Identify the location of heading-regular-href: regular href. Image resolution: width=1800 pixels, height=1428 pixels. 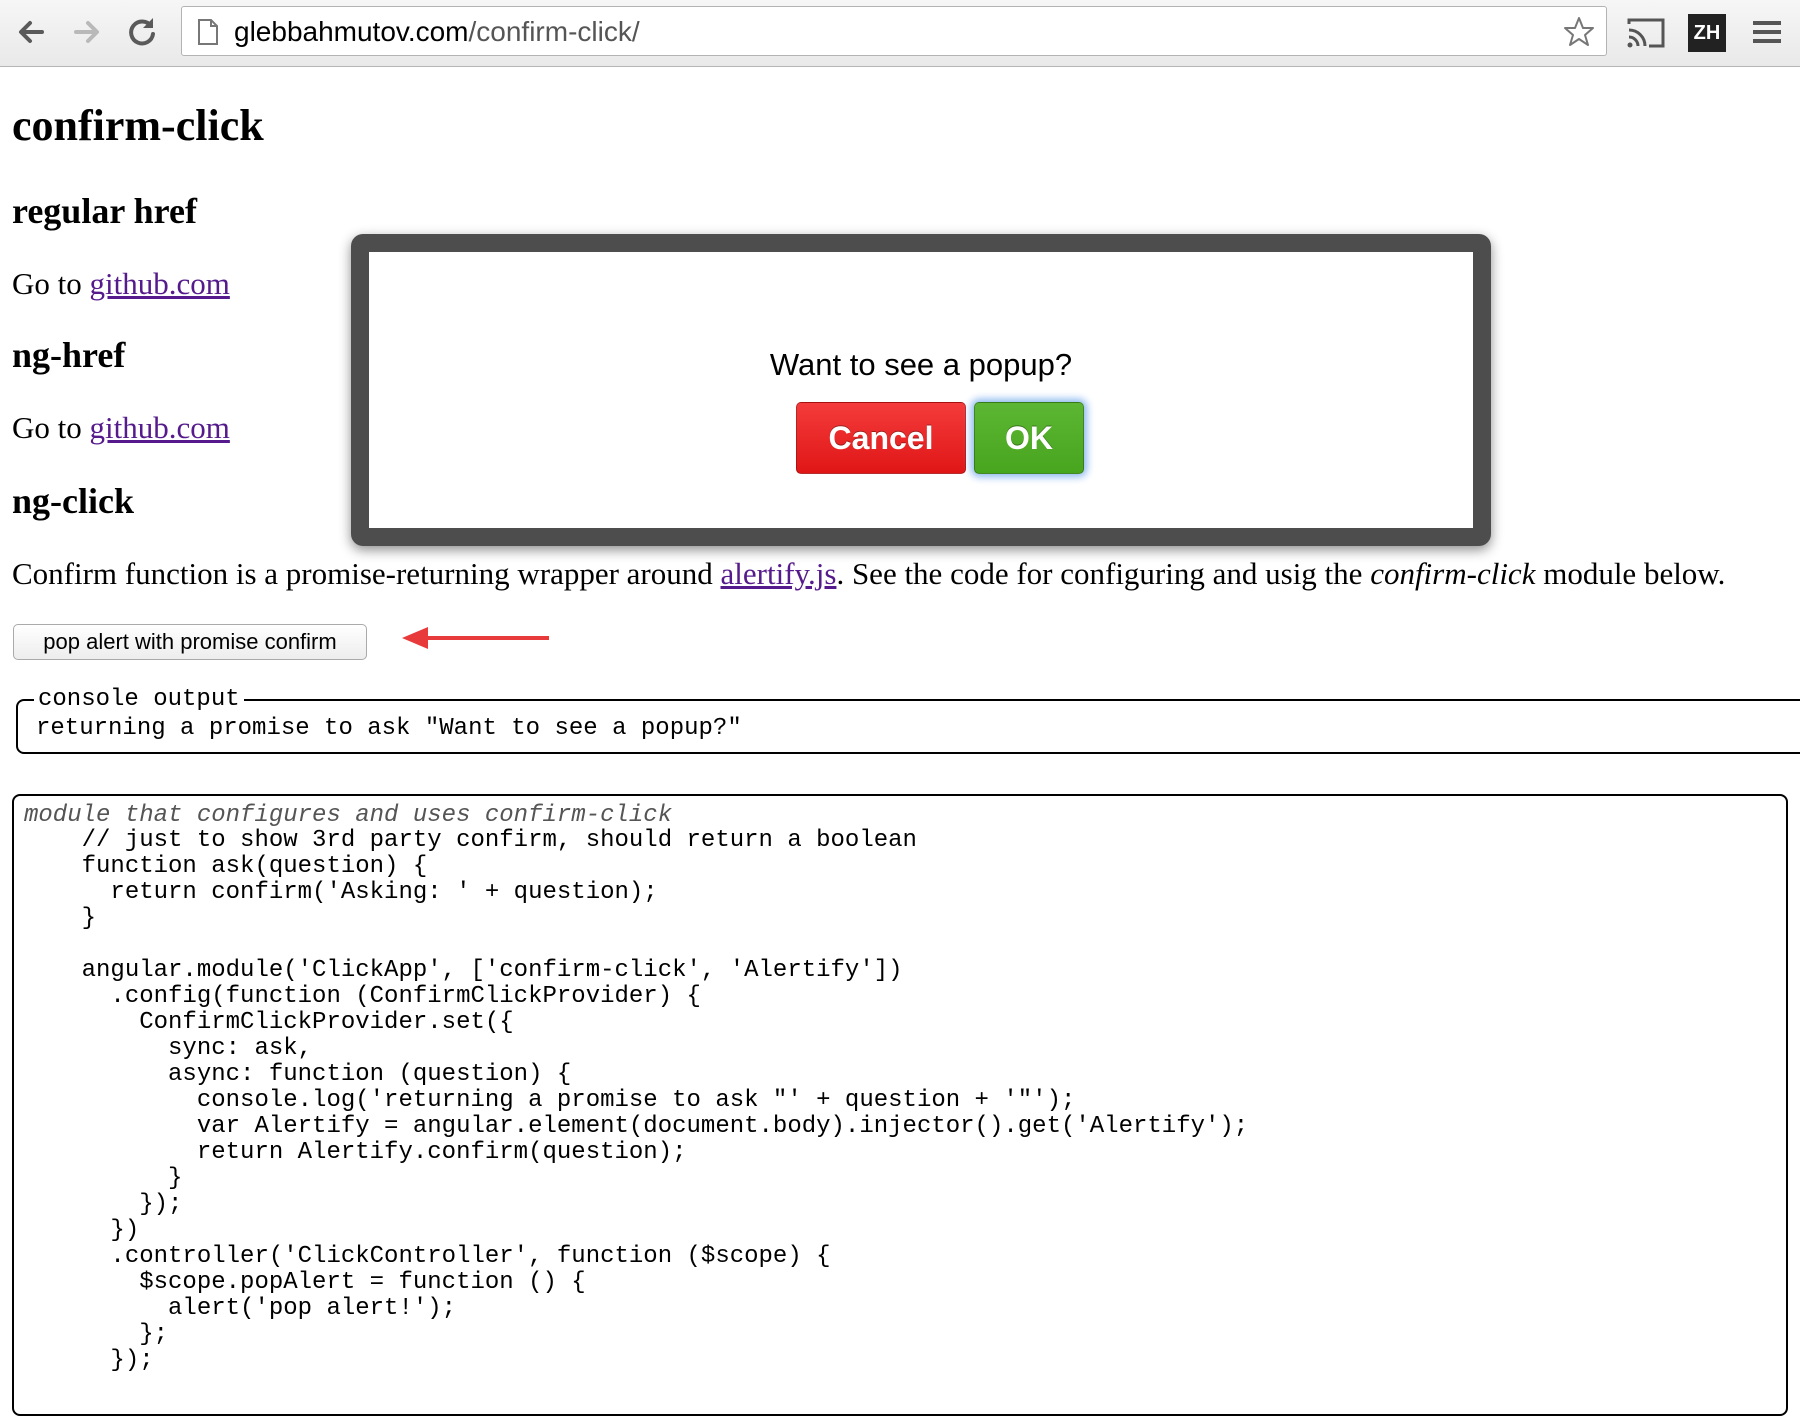
(104, 211).